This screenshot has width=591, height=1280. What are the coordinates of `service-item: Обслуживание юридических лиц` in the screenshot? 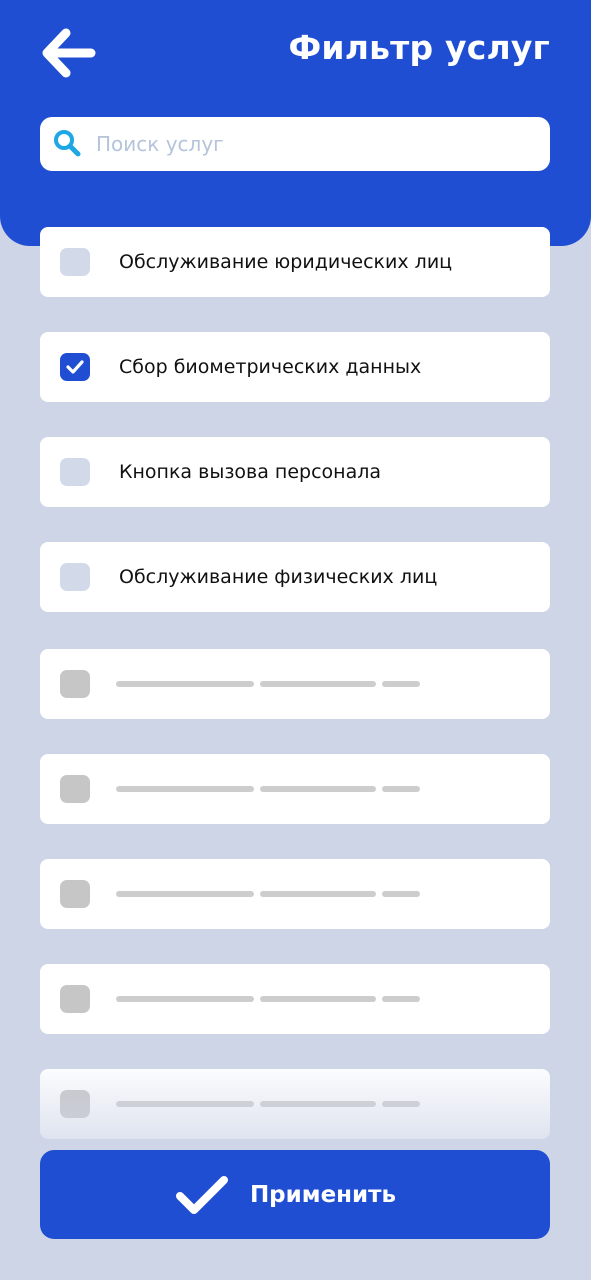 It's located at (295, 262).